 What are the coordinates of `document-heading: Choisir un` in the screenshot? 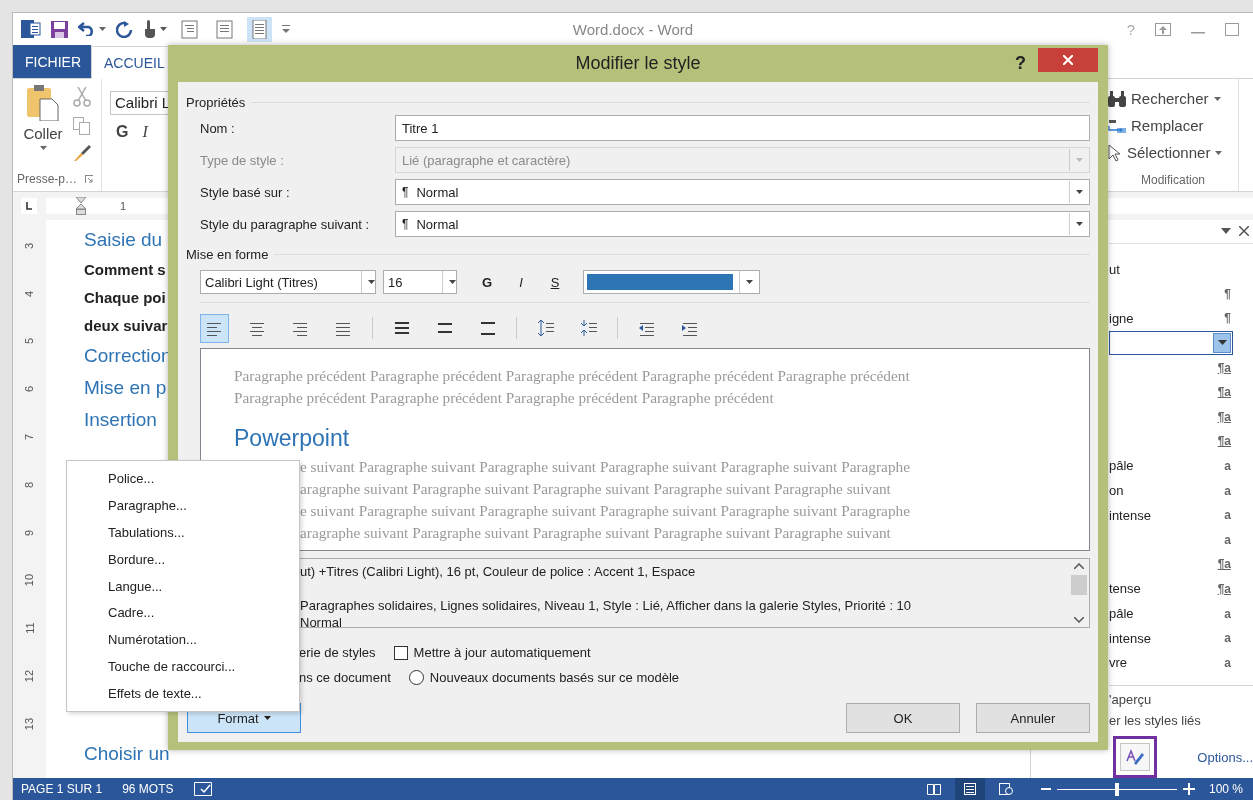 It's located at (127, 754).